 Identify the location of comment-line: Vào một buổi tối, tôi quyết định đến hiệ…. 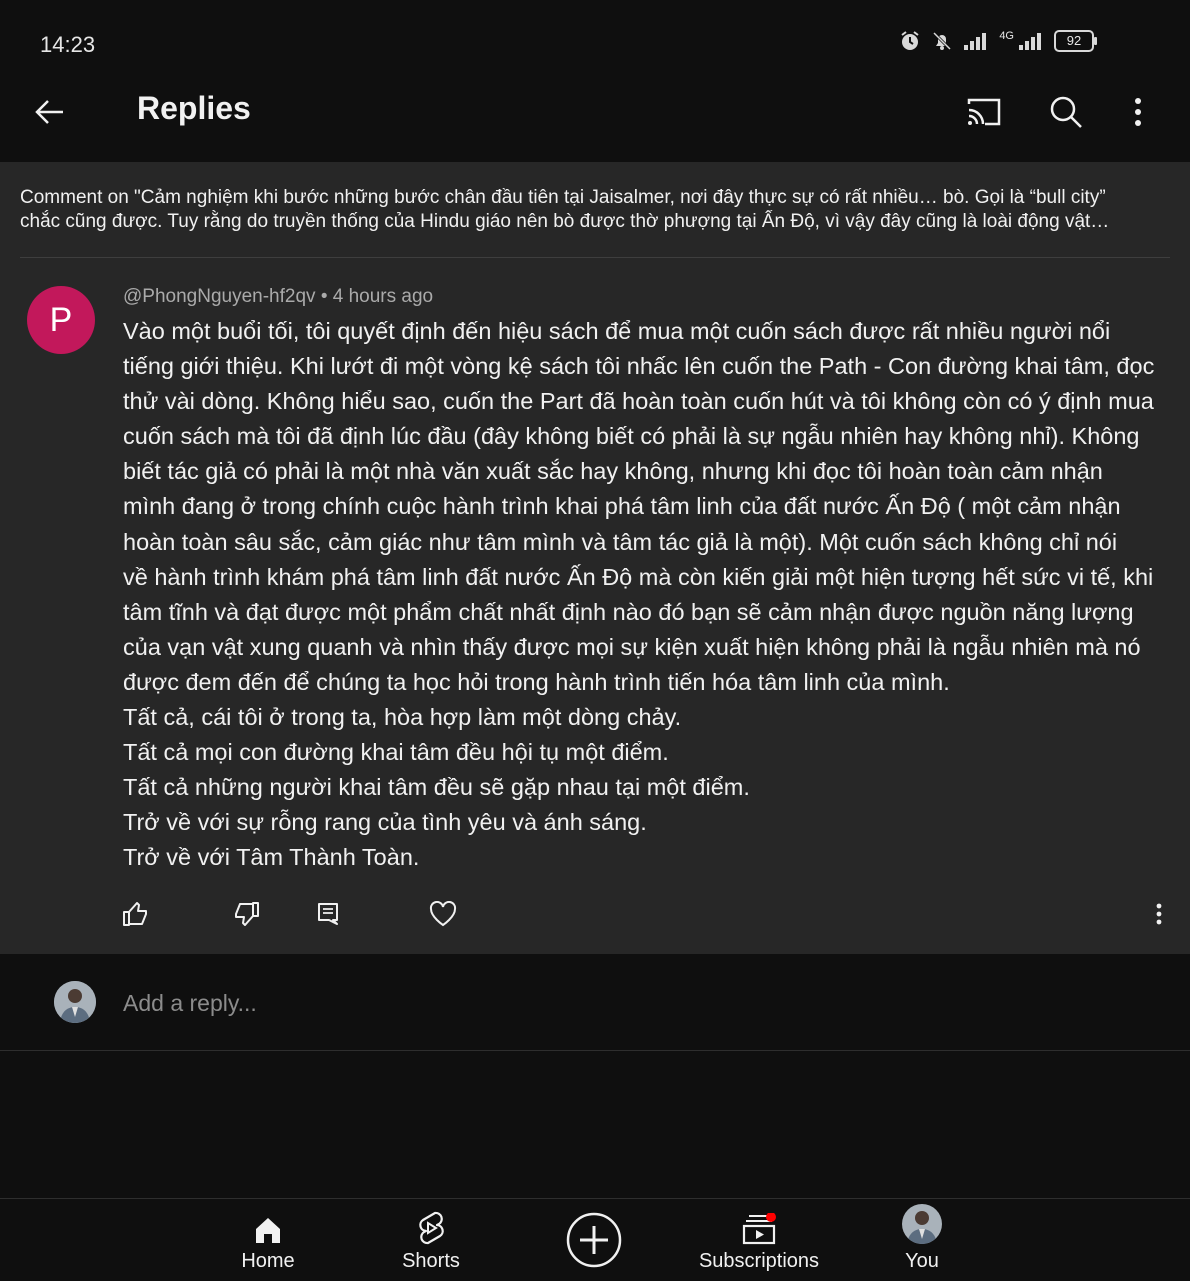
(617, 331).